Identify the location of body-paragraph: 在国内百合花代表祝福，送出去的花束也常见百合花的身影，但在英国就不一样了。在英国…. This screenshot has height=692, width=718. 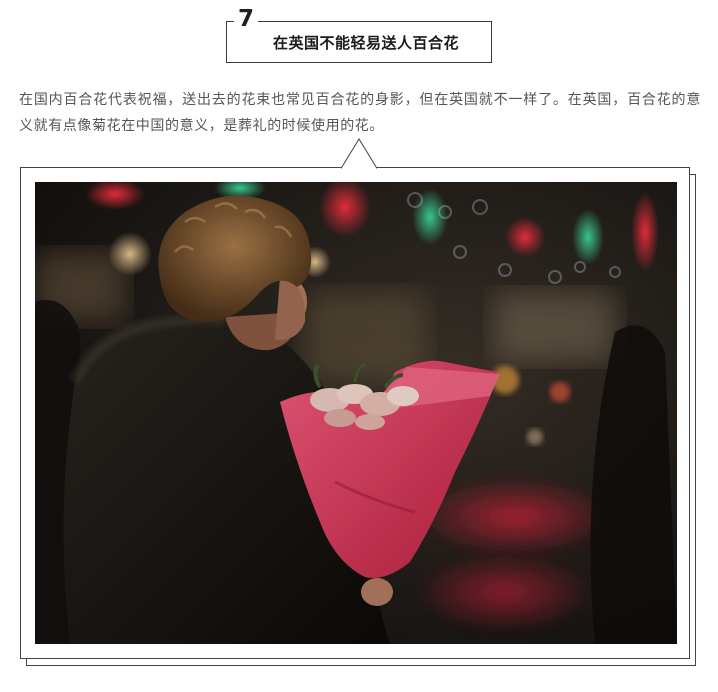
(360, 113).